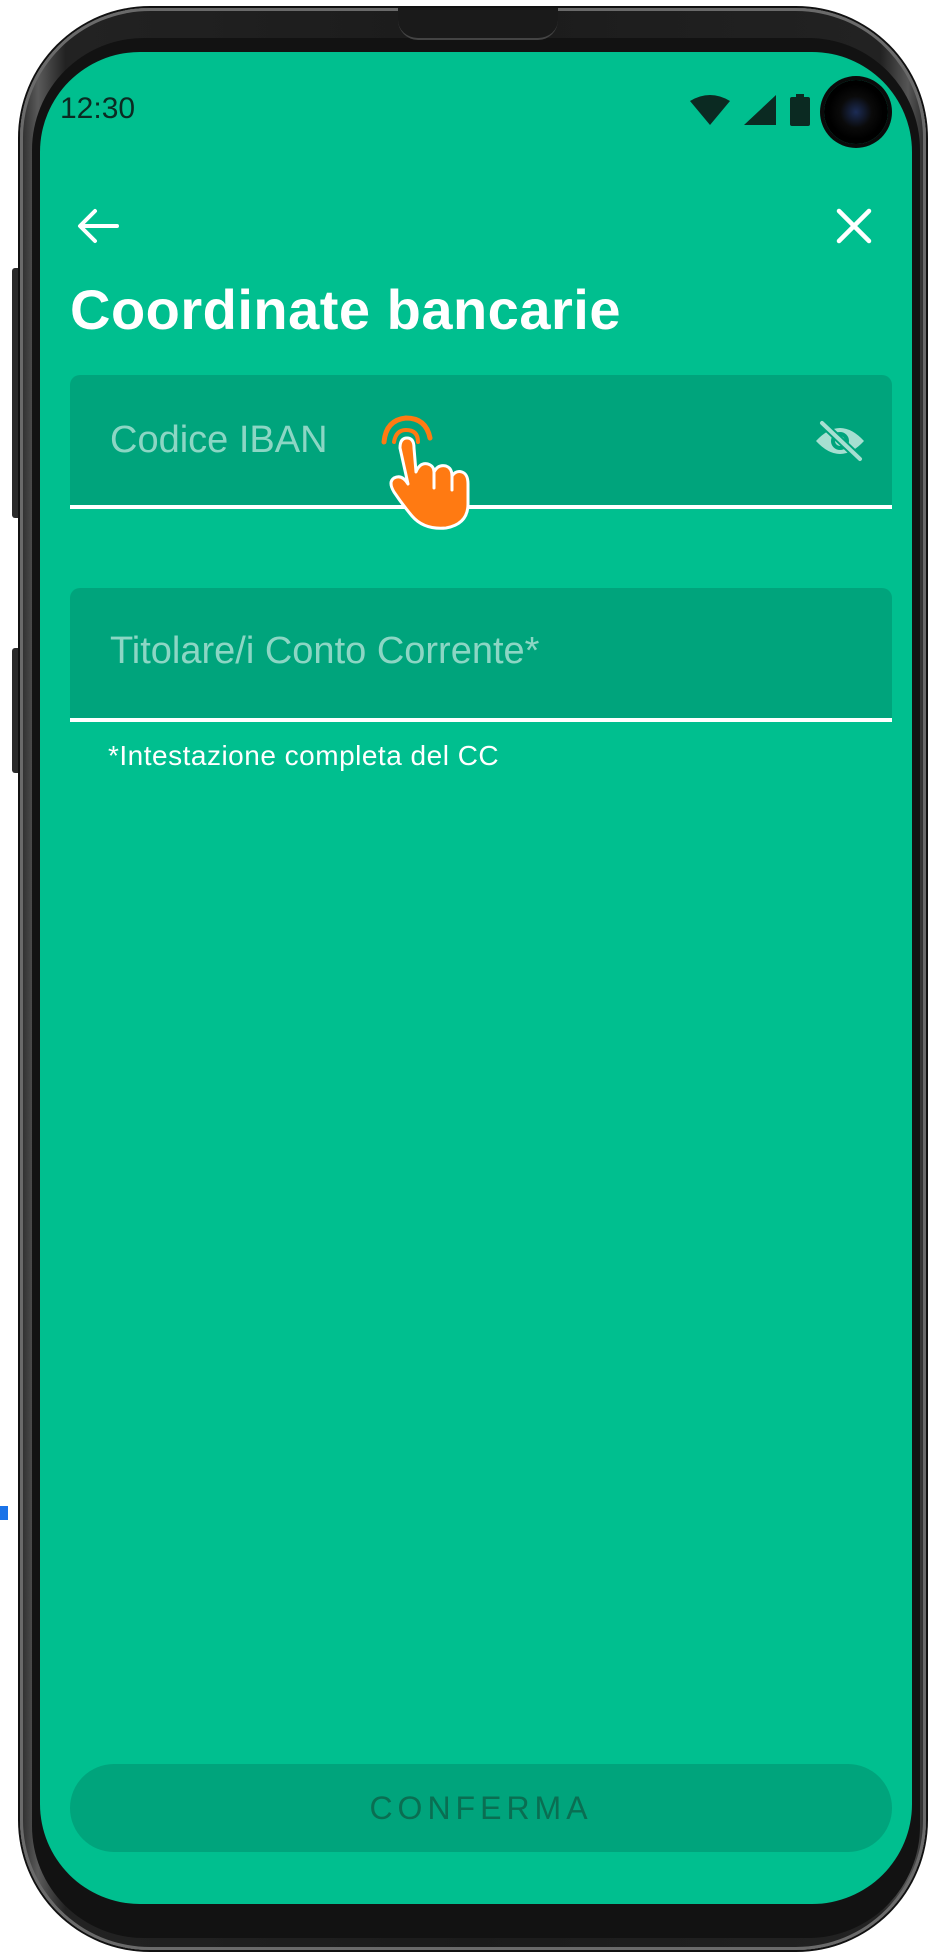  I want to click on back-button, so click(98, 226).